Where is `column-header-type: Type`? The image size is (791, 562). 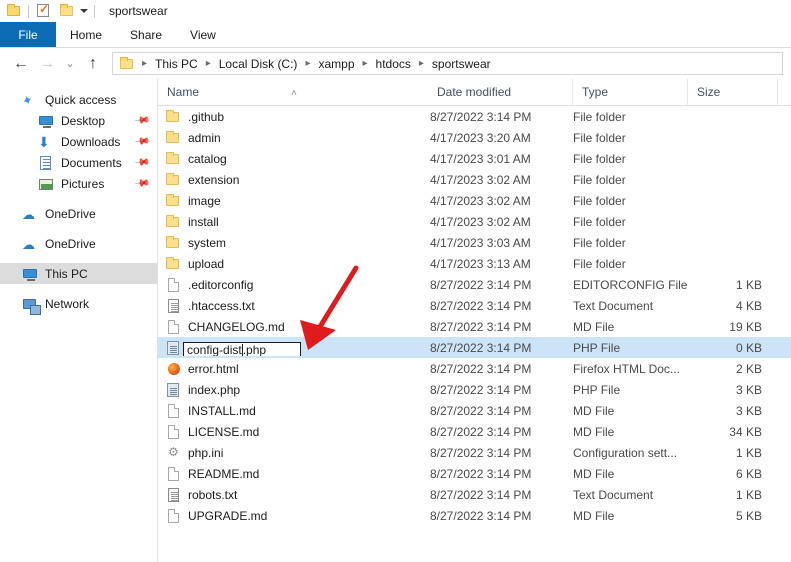 column-header-type: Type is located at coordinates (630, 92).